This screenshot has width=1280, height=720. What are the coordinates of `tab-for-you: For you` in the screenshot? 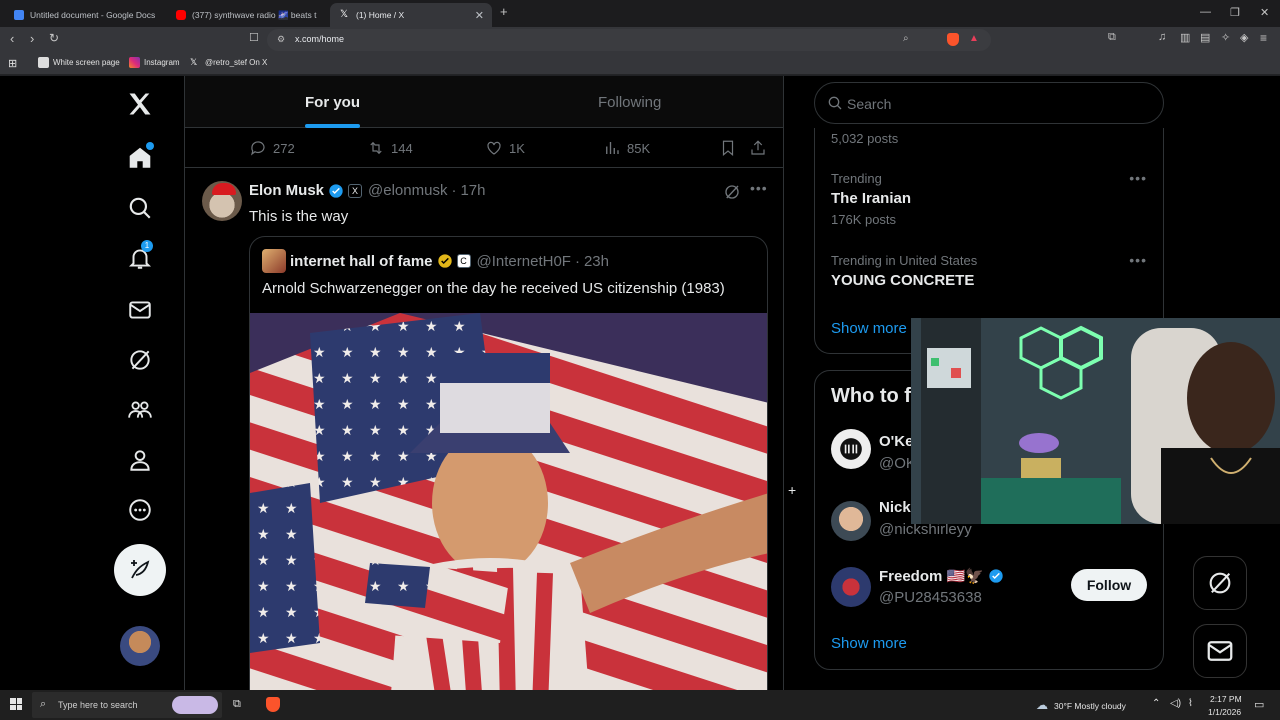 It's located at (332, 102).